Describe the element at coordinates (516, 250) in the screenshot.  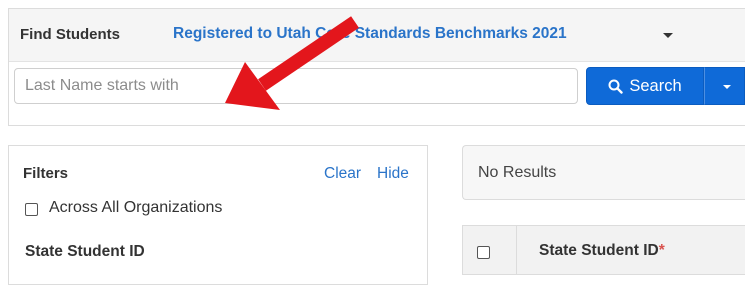
I see `column-divider` at that location.